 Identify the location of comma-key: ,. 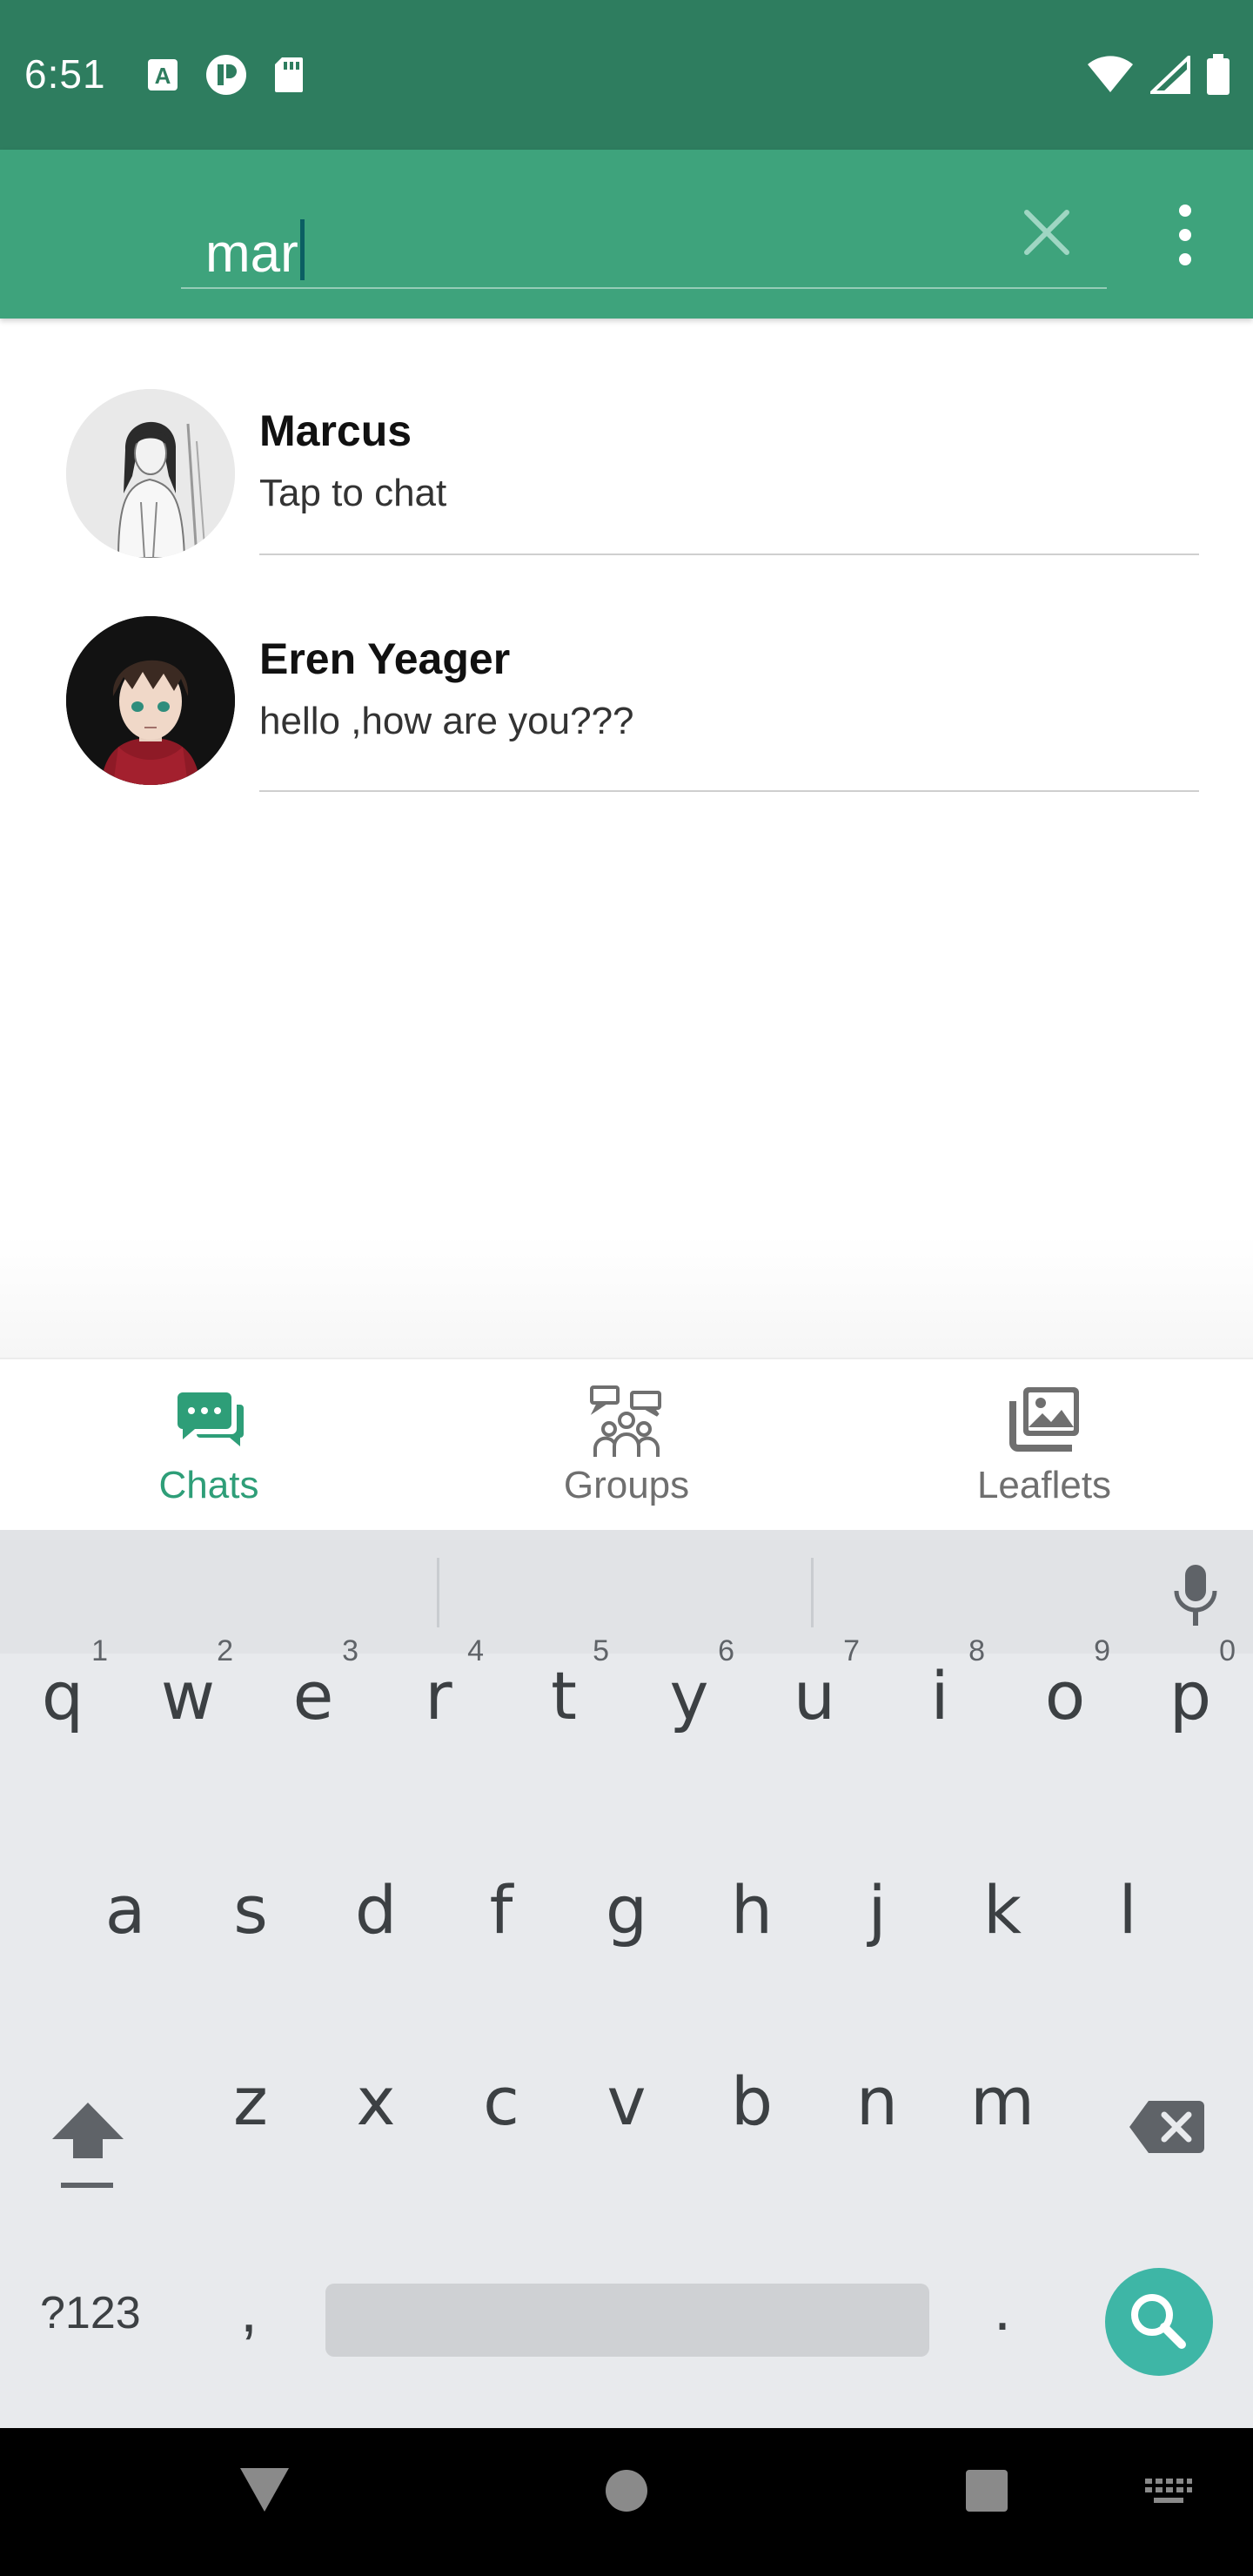
(249, 2310).